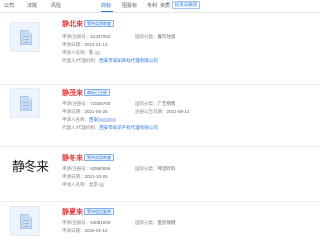  I want to click on agent-row: 代理人/代理机构：西安市高知商标代理有限公司, so click(110, 60).